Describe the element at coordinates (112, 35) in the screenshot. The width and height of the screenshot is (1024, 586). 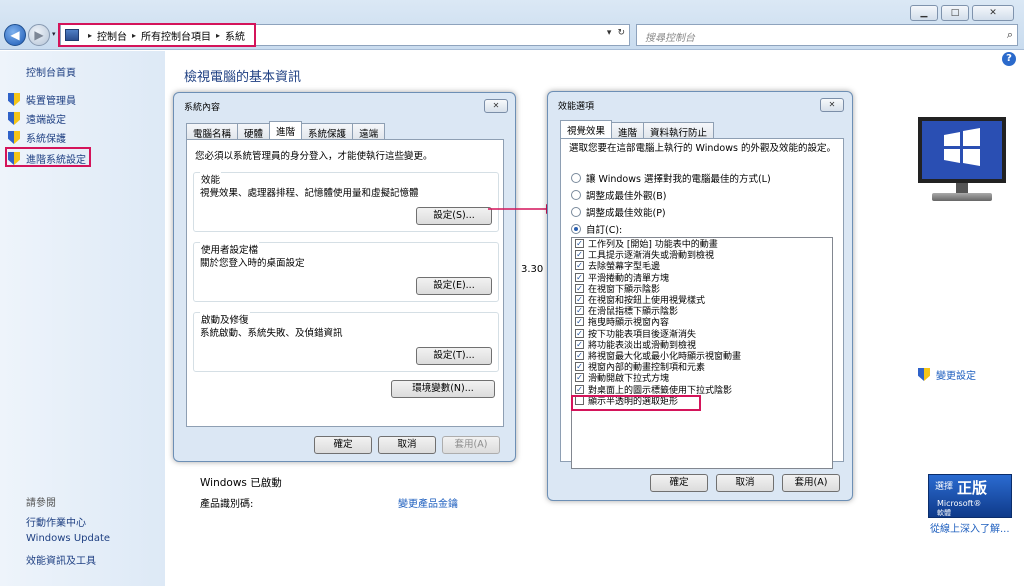
I see `breadcrumb-control-panel: 控制台` at that location.